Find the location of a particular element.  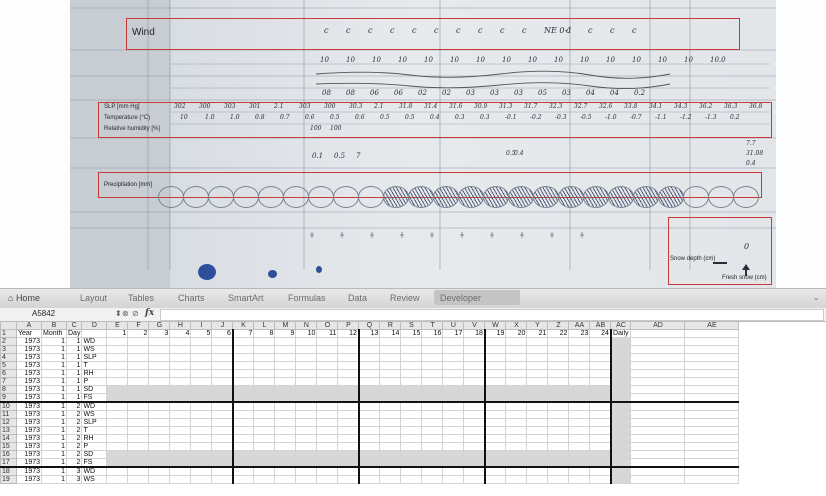

column-header: O is located at coordinates (327, 325).